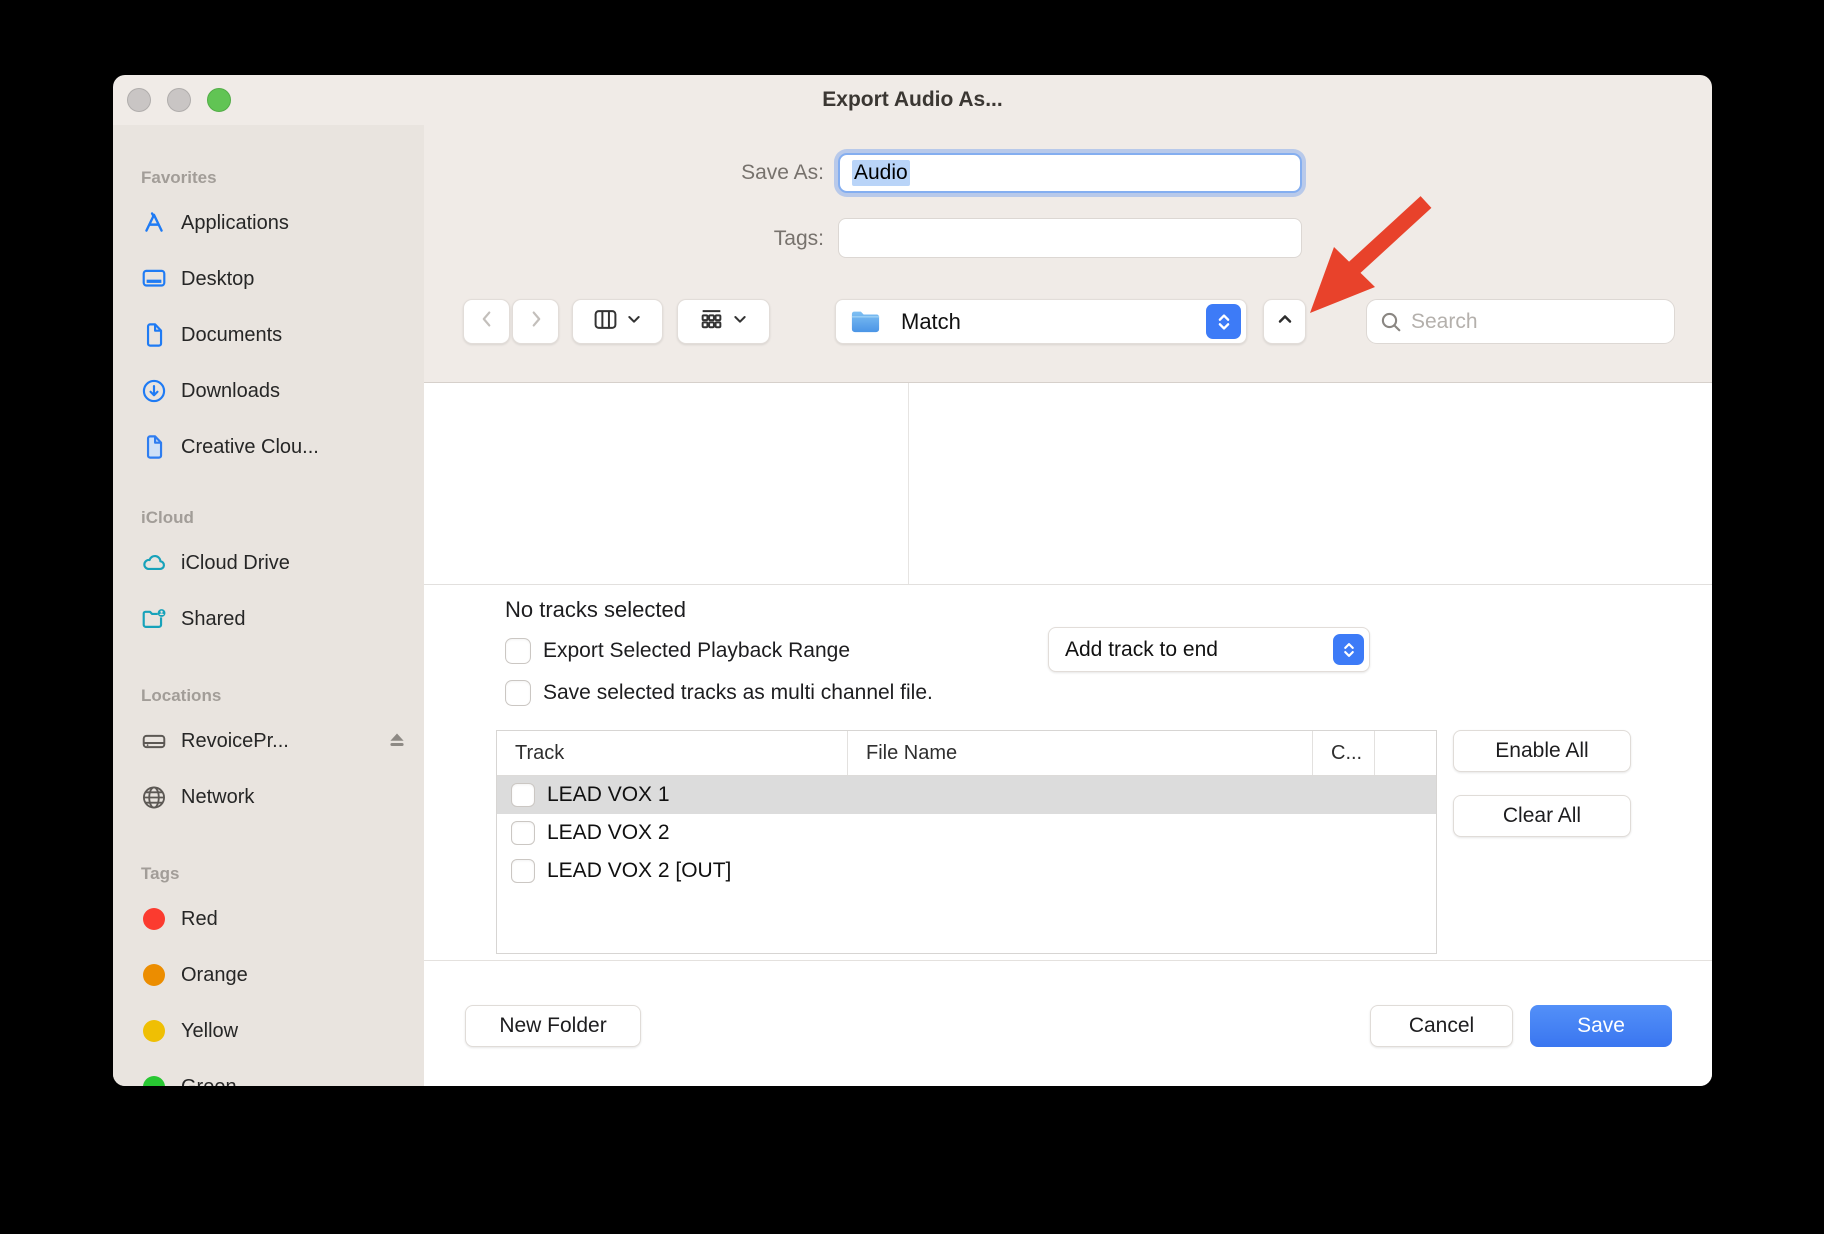  What do you see at coordinates (154, 279) in the screenshot?
I see `desktop-icon` at bounding box center [154, 279].